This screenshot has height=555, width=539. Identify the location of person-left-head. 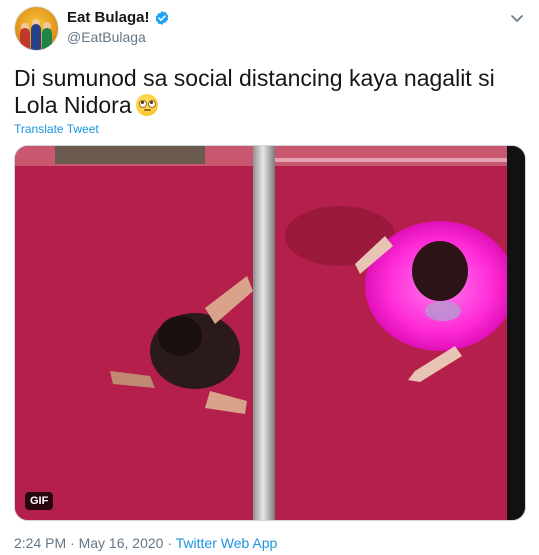
(180, 336).